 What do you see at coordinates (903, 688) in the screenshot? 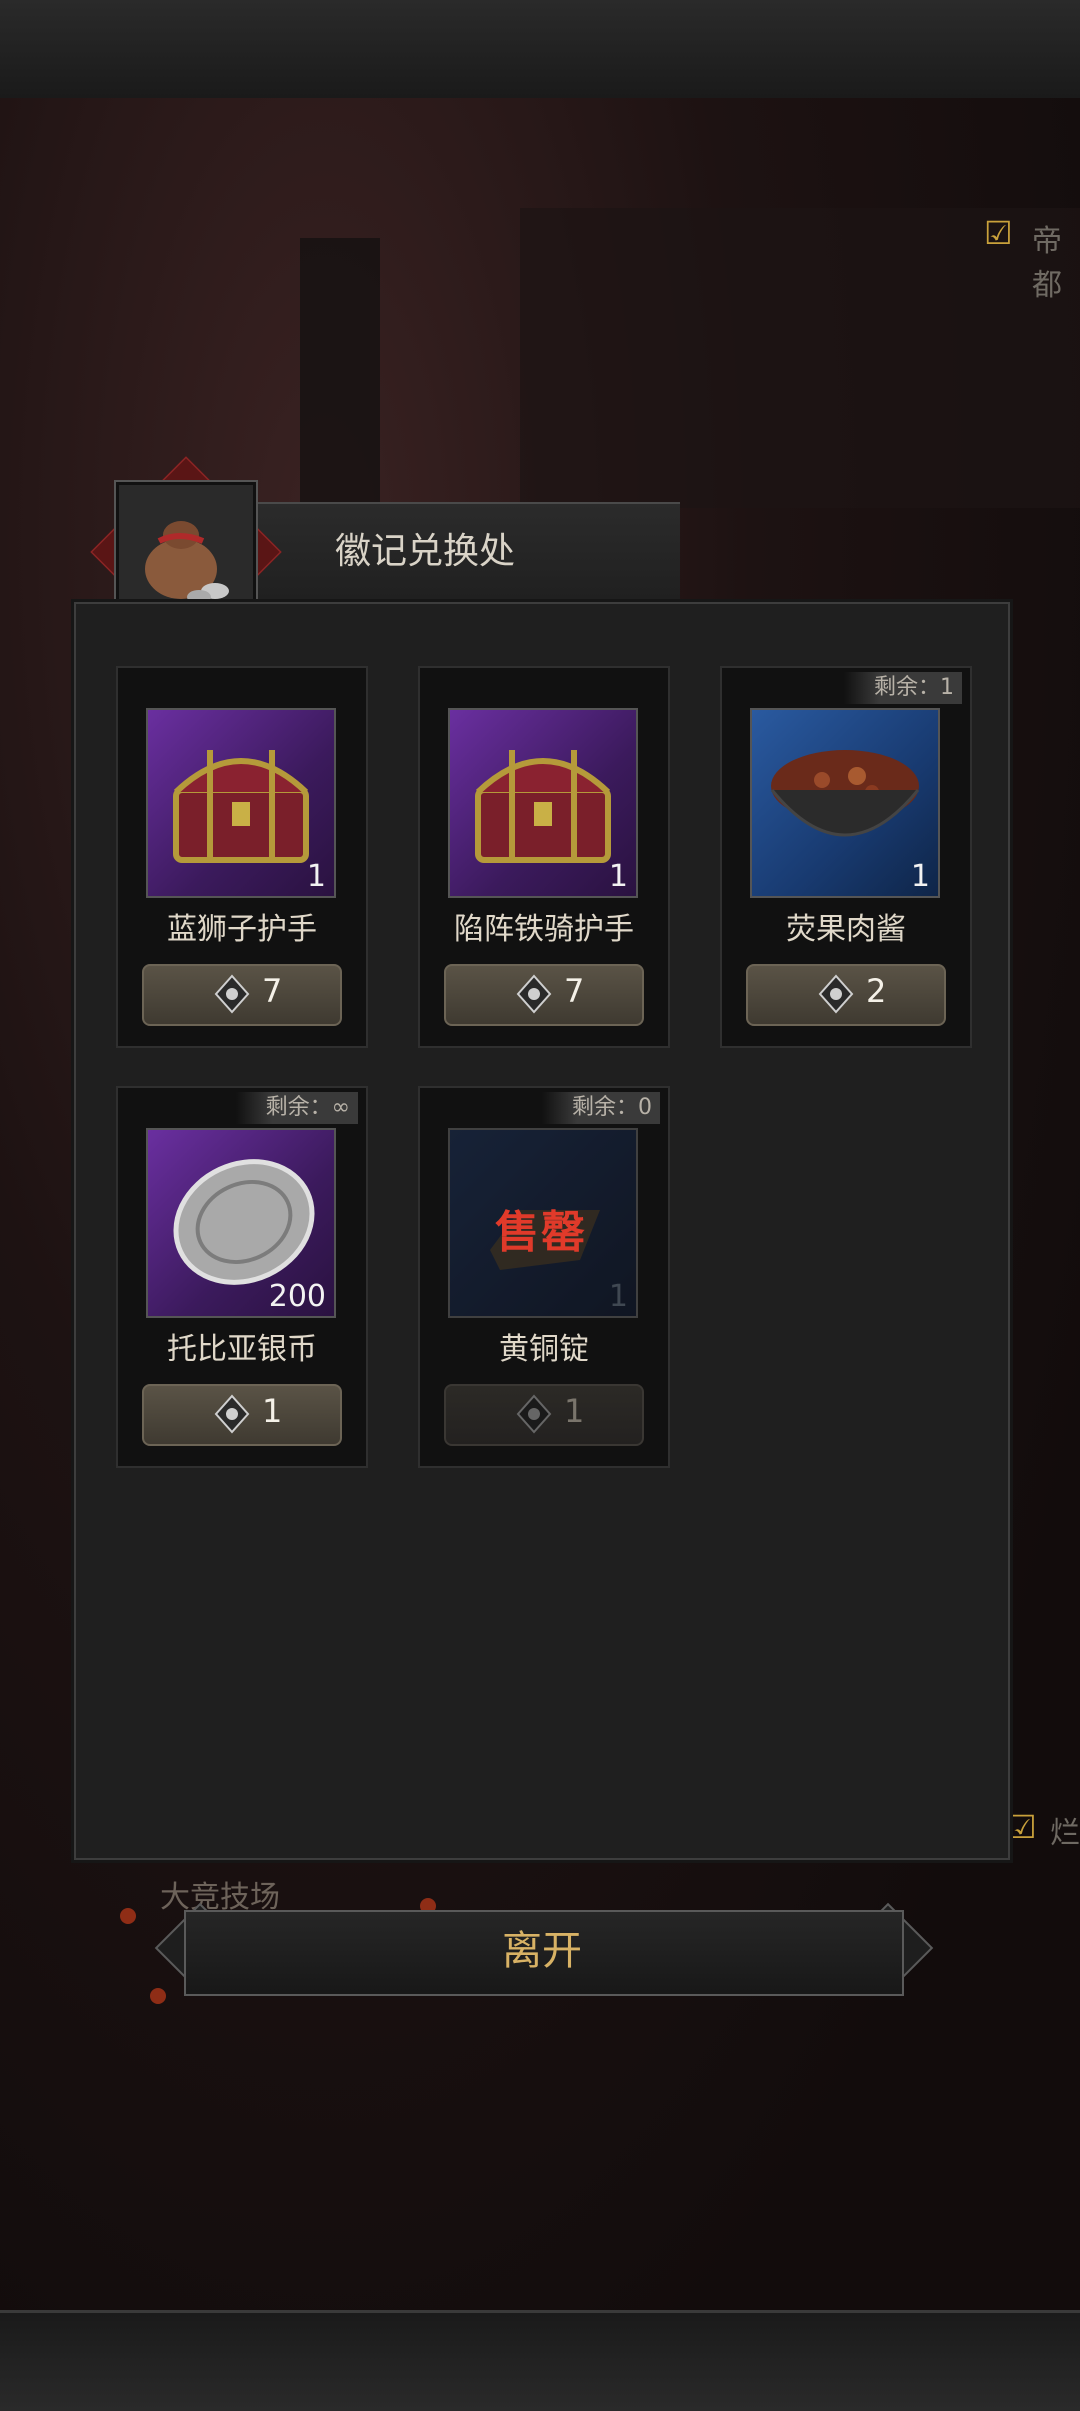
I see `remaining-count: 剩余：1` at bounding box center [903, 688].